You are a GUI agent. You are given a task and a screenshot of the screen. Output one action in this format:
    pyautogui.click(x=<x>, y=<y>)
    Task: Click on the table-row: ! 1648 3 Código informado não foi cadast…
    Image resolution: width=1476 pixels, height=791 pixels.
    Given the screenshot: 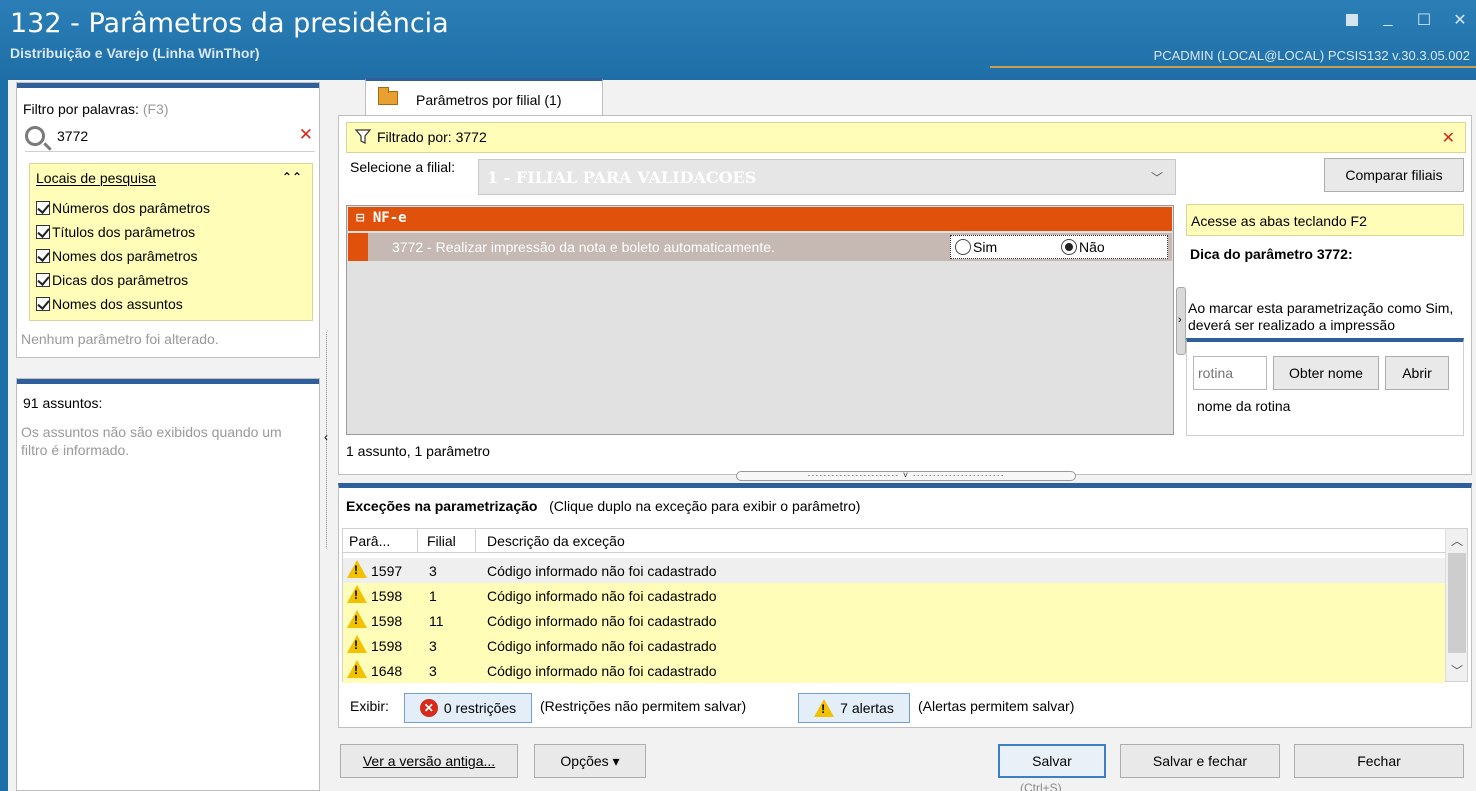 What is the action you would take?
    pyautogui.click(x=894, y=670)
    